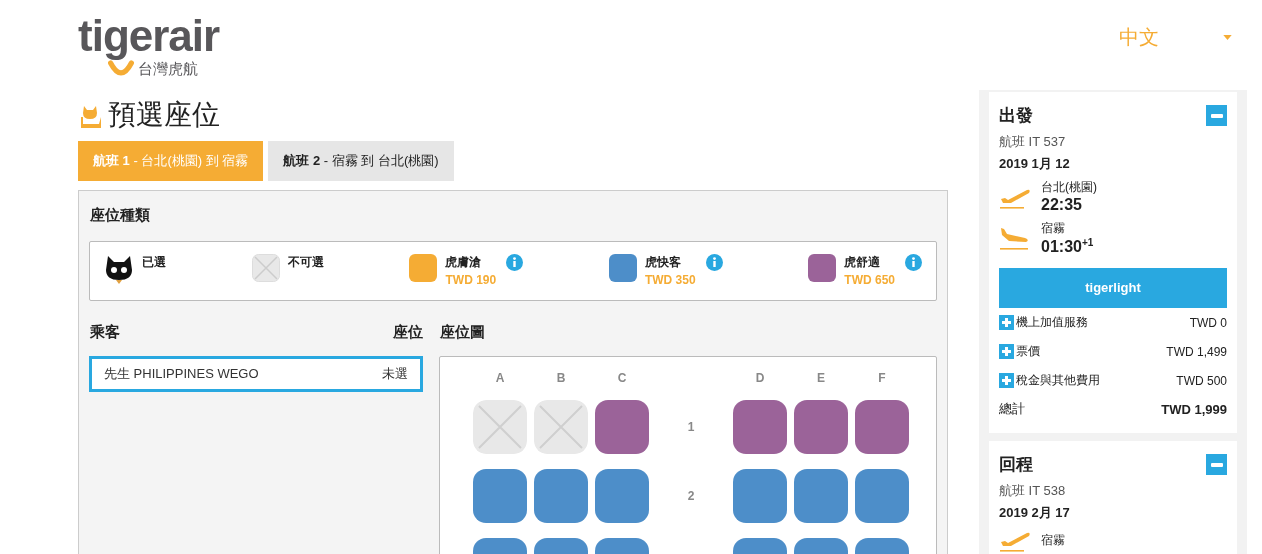 Image resolution: width=1262 pixels, height=554 pixels. I want to click on passenger-row: 先生 PHILIPPINES WEGO 未選, so click(256, 374).